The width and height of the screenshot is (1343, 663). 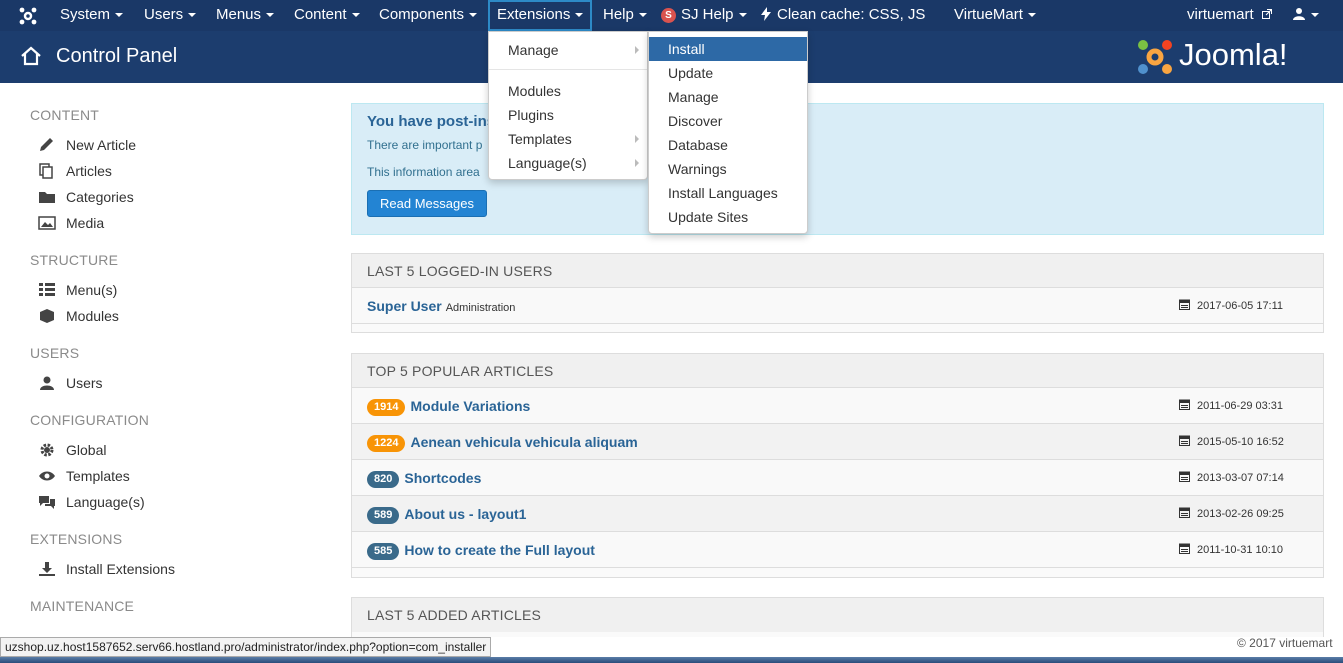 What do you see at coordinates (47, 316) in the screenshot?
I see `cube-icon` at bounding box center [47, 316].